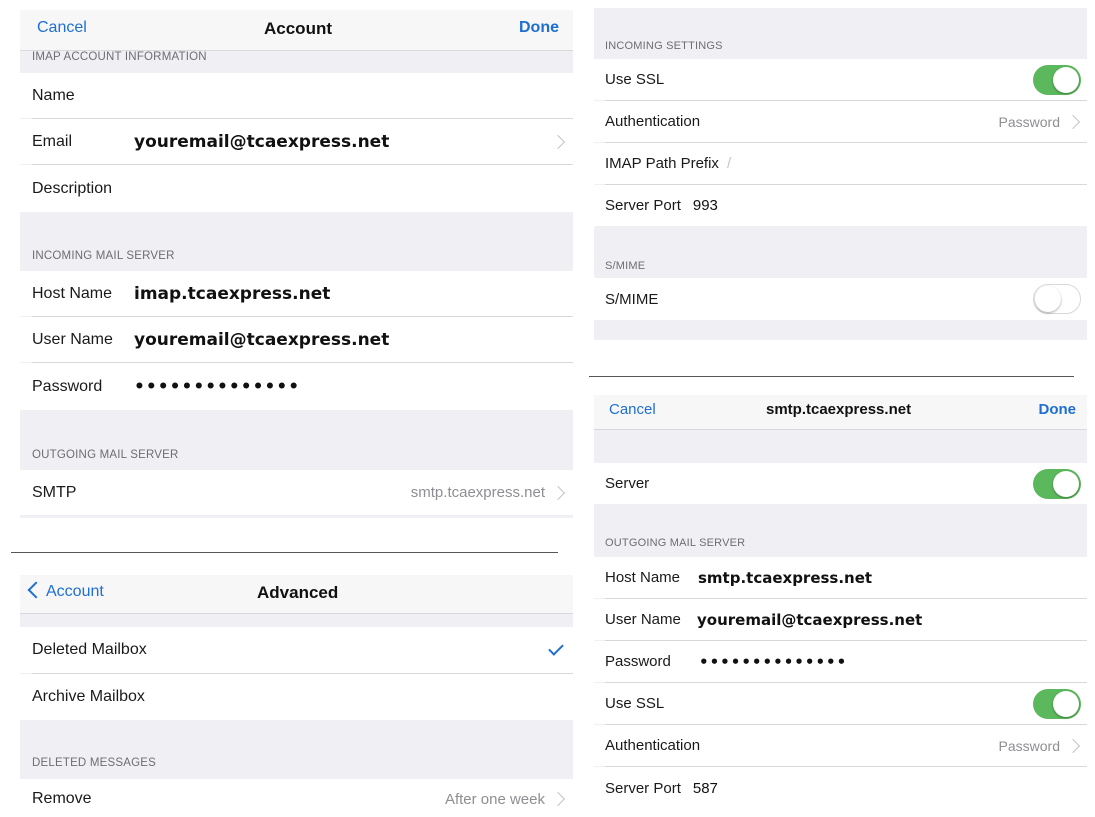  I want to click on imap-path-prefix-row: IMAP Path Prefix /, so click(840, 163).